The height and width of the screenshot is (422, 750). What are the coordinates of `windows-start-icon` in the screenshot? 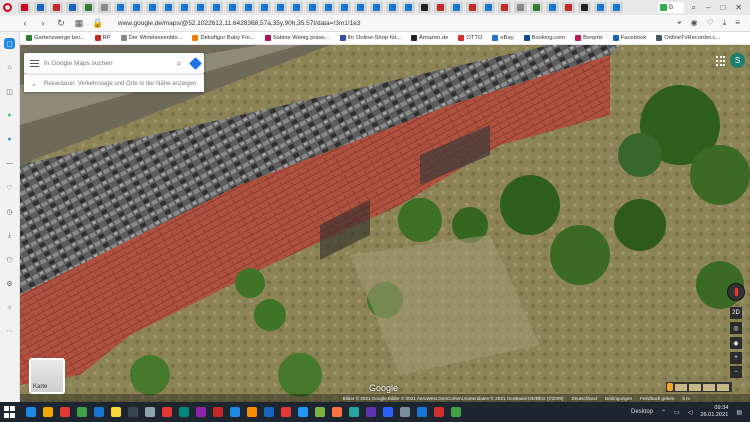 It's located at (10, 412).